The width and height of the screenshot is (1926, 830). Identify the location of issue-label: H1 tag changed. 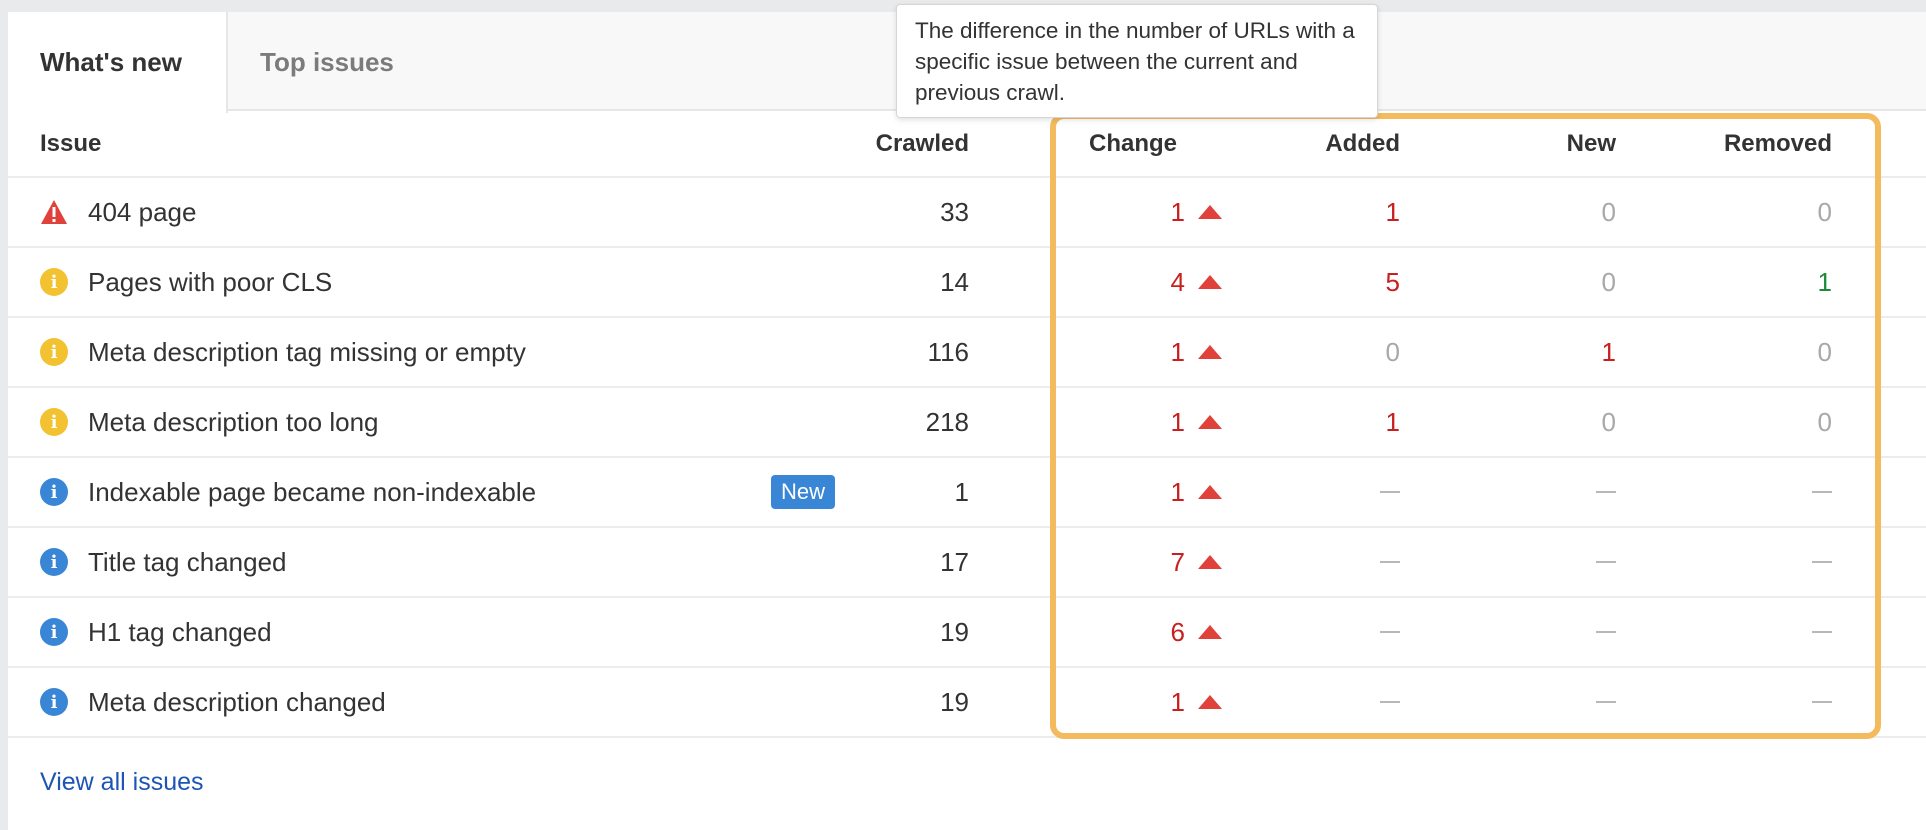
(180, 632).